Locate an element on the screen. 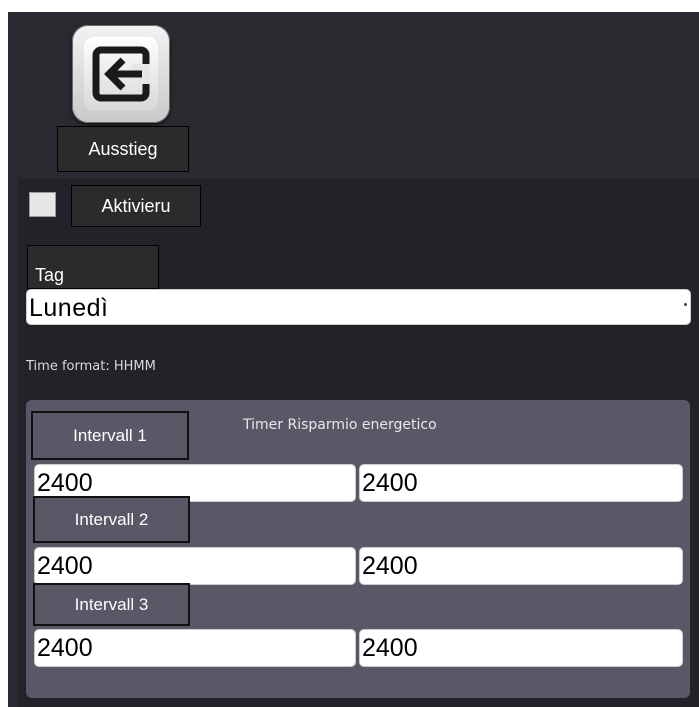 Image resolution: width=699 pixels, height=707 pixels. interval-3-start-input is located at coordinates (195, 648).